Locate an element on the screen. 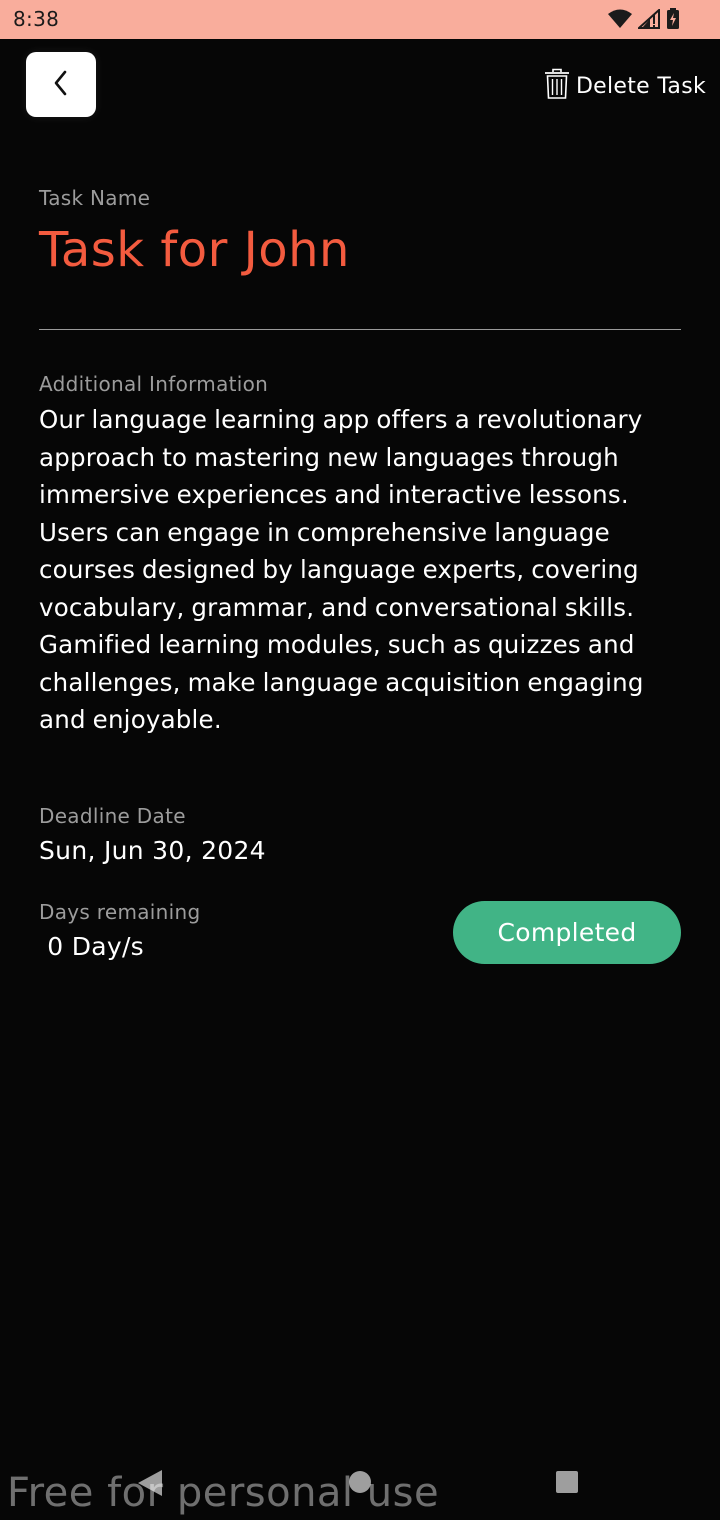 Image resolution: width=720 pixels, height=1520 pixels. status-icons is located at coordinates (644, 20).